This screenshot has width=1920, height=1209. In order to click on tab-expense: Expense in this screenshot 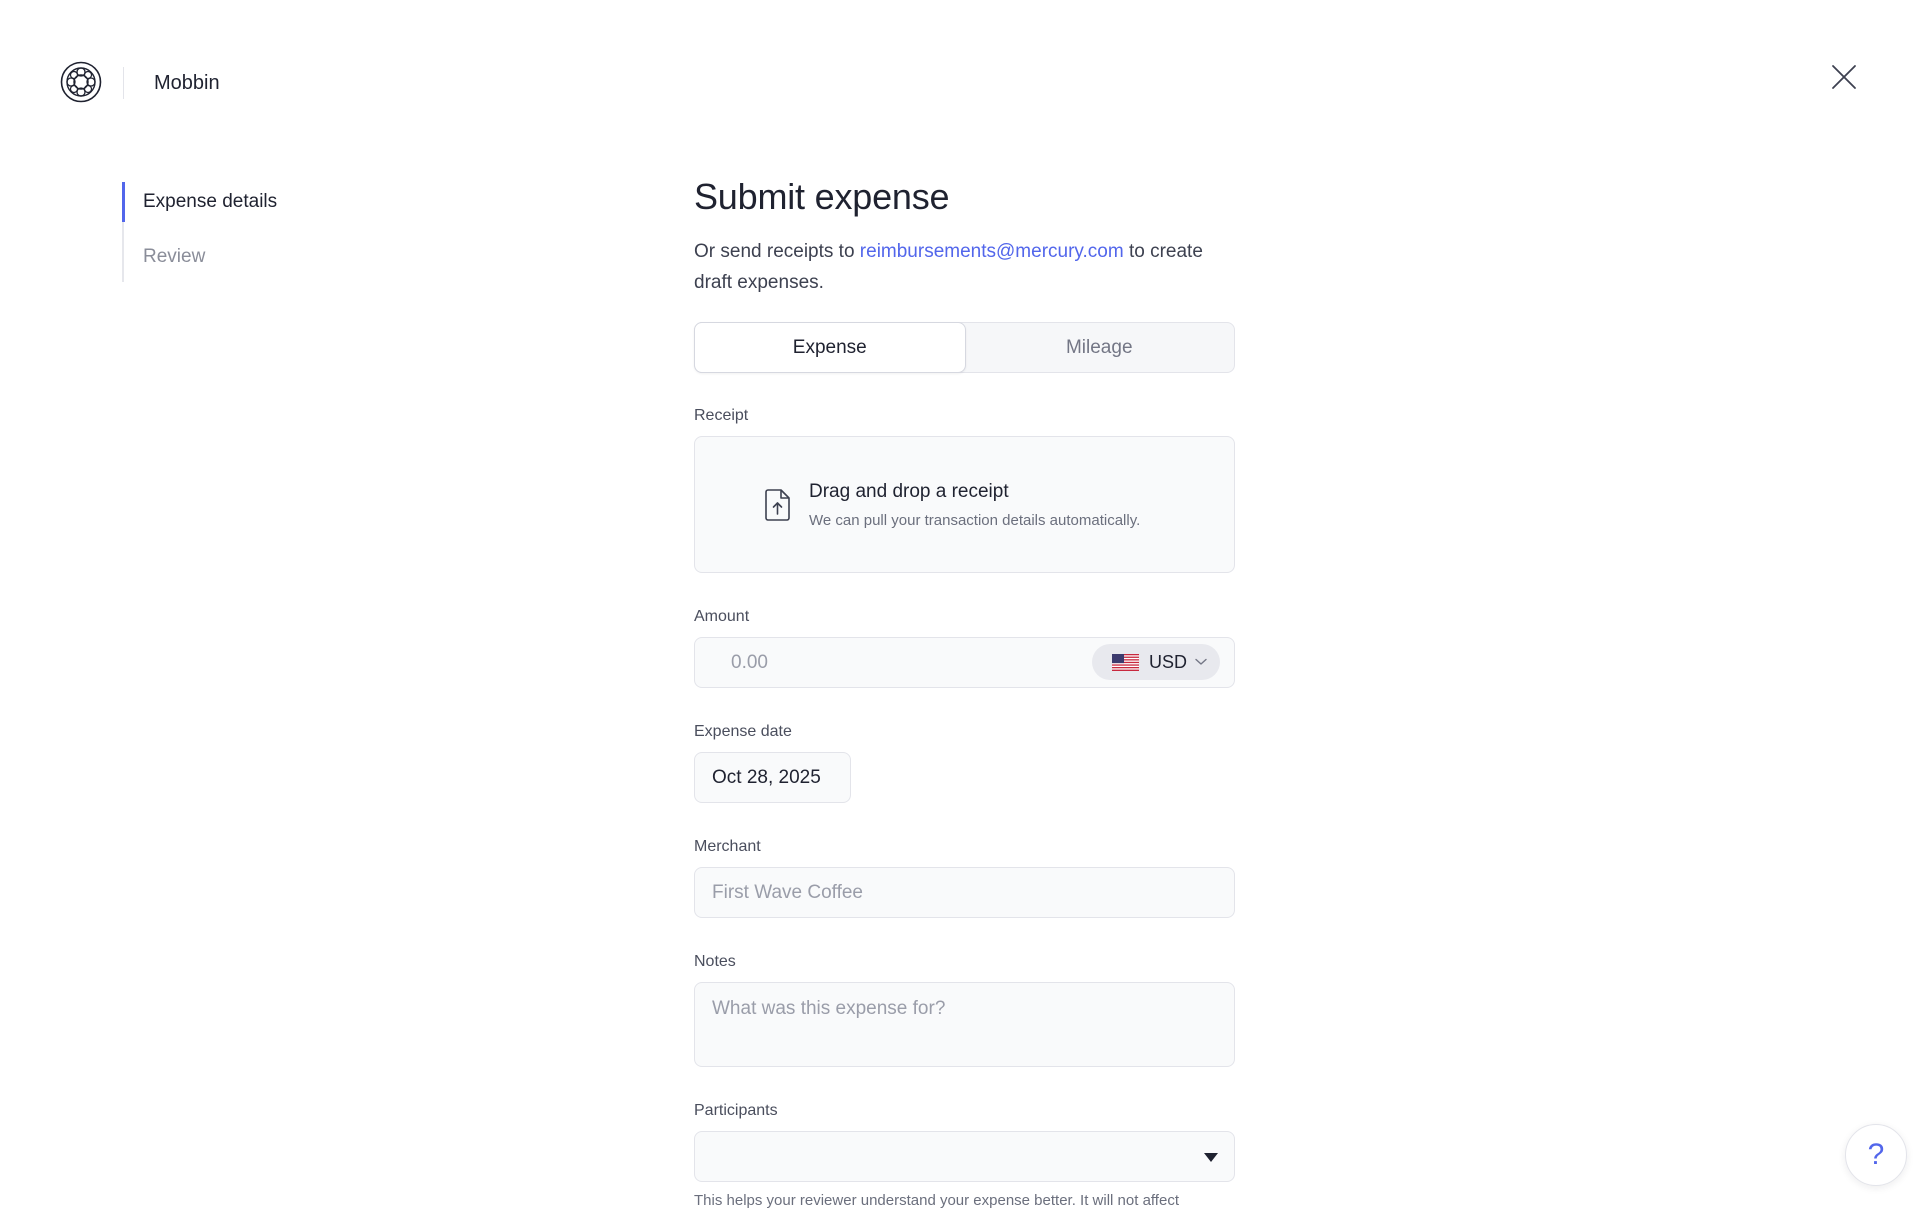, I will do `click(830, 347)`.